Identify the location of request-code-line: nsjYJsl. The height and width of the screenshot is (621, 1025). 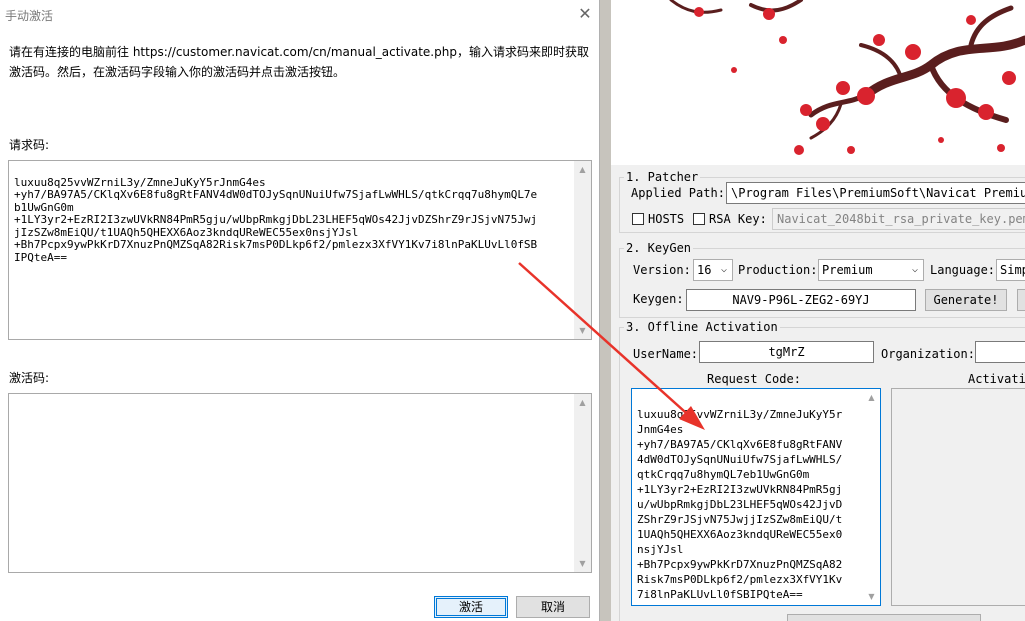
(660, 549).